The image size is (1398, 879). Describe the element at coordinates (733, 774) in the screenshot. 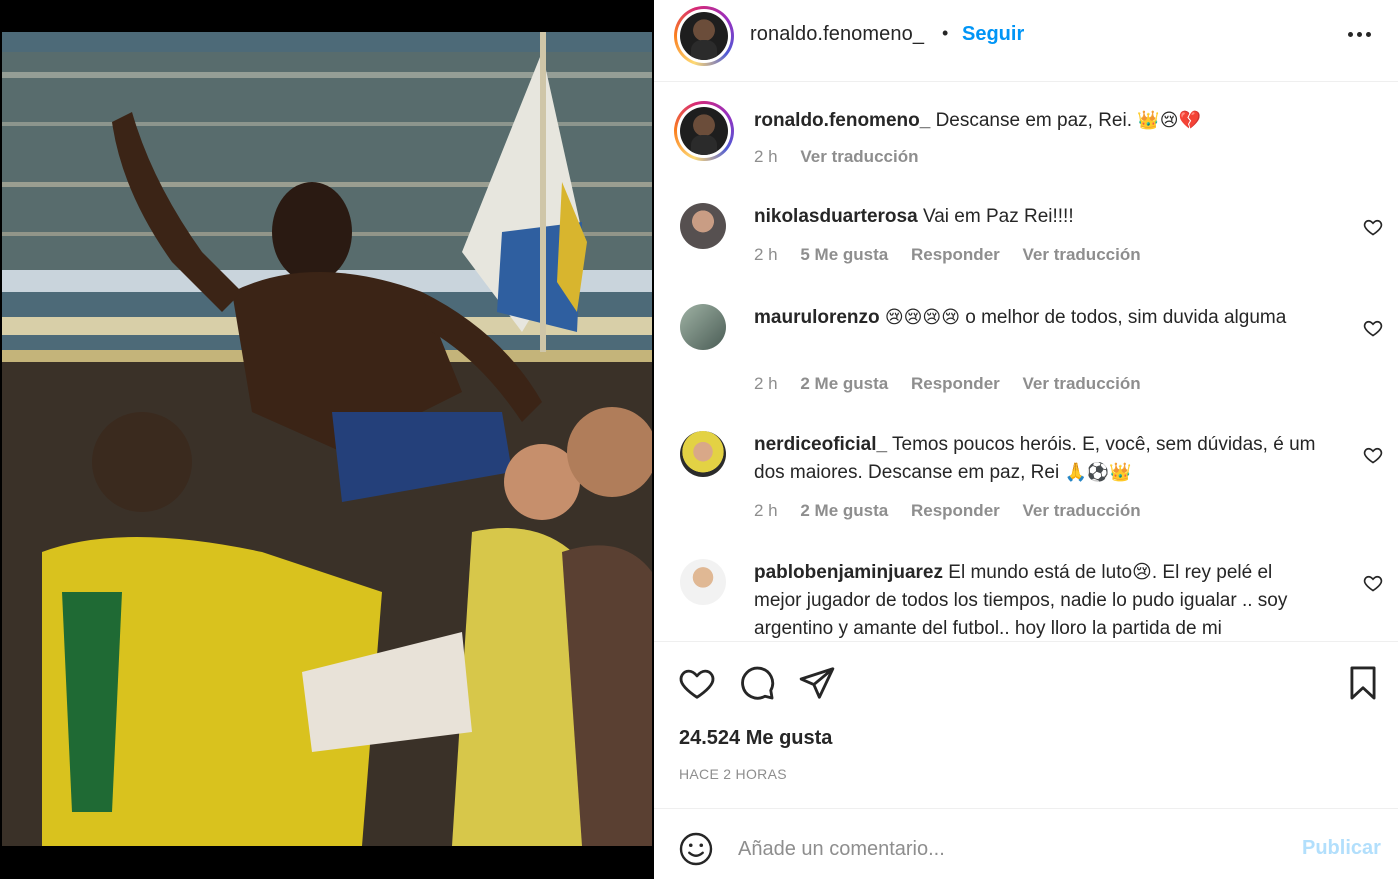

I see `post-timestamp: HACE 2 HORAS` at that location.